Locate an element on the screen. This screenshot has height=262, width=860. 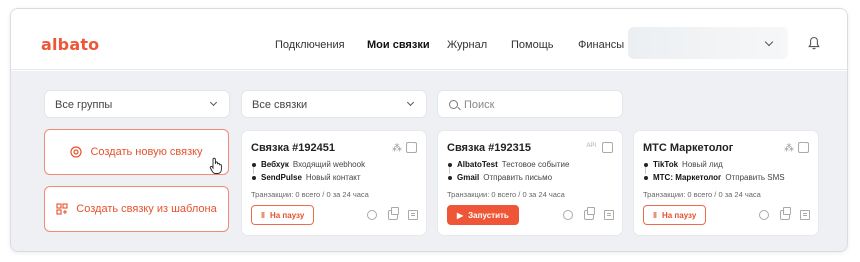
nav-journal: Журнал is located at coordinates (467, 45).